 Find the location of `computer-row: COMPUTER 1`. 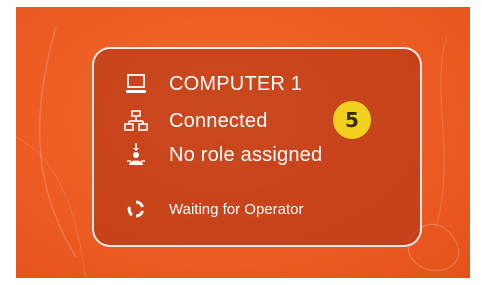

computer-row: COMPUTER 1 is located at coordinates (213, 84).